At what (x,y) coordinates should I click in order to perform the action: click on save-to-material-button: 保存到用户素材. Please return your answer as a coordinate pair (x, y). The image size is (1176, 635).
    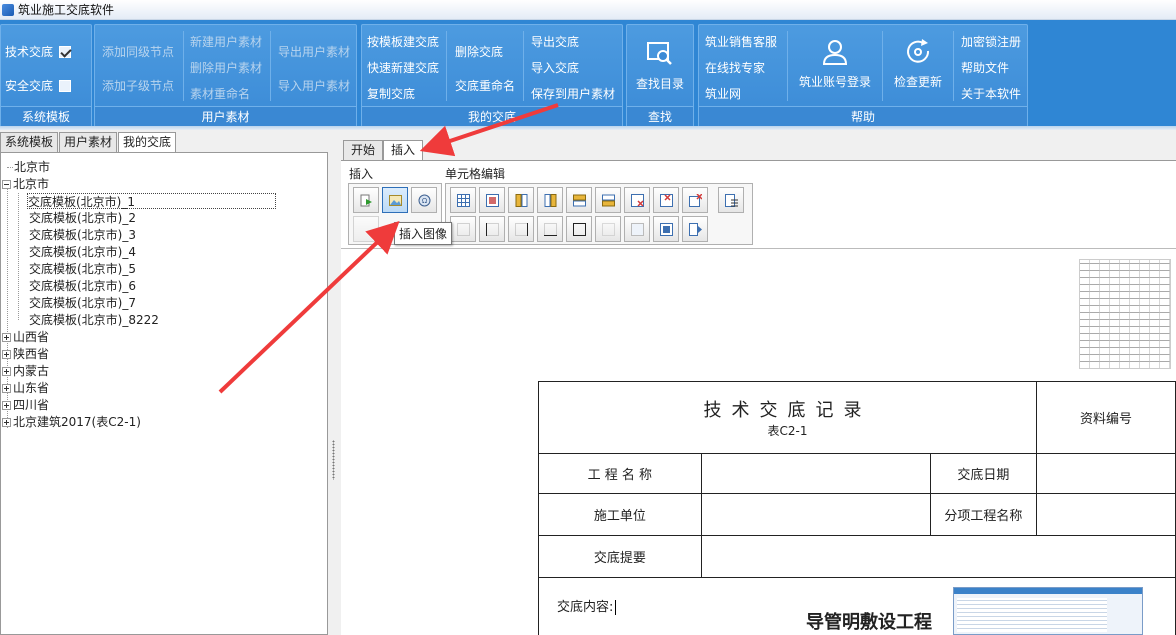
    Looking at the image, I should click on (573, 94).